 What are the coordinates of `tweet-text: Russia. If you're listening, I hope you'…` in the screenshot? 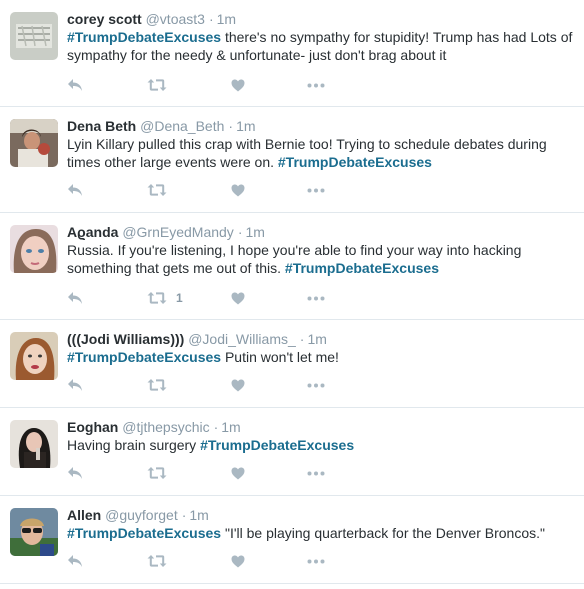 It's located at (320, 259).